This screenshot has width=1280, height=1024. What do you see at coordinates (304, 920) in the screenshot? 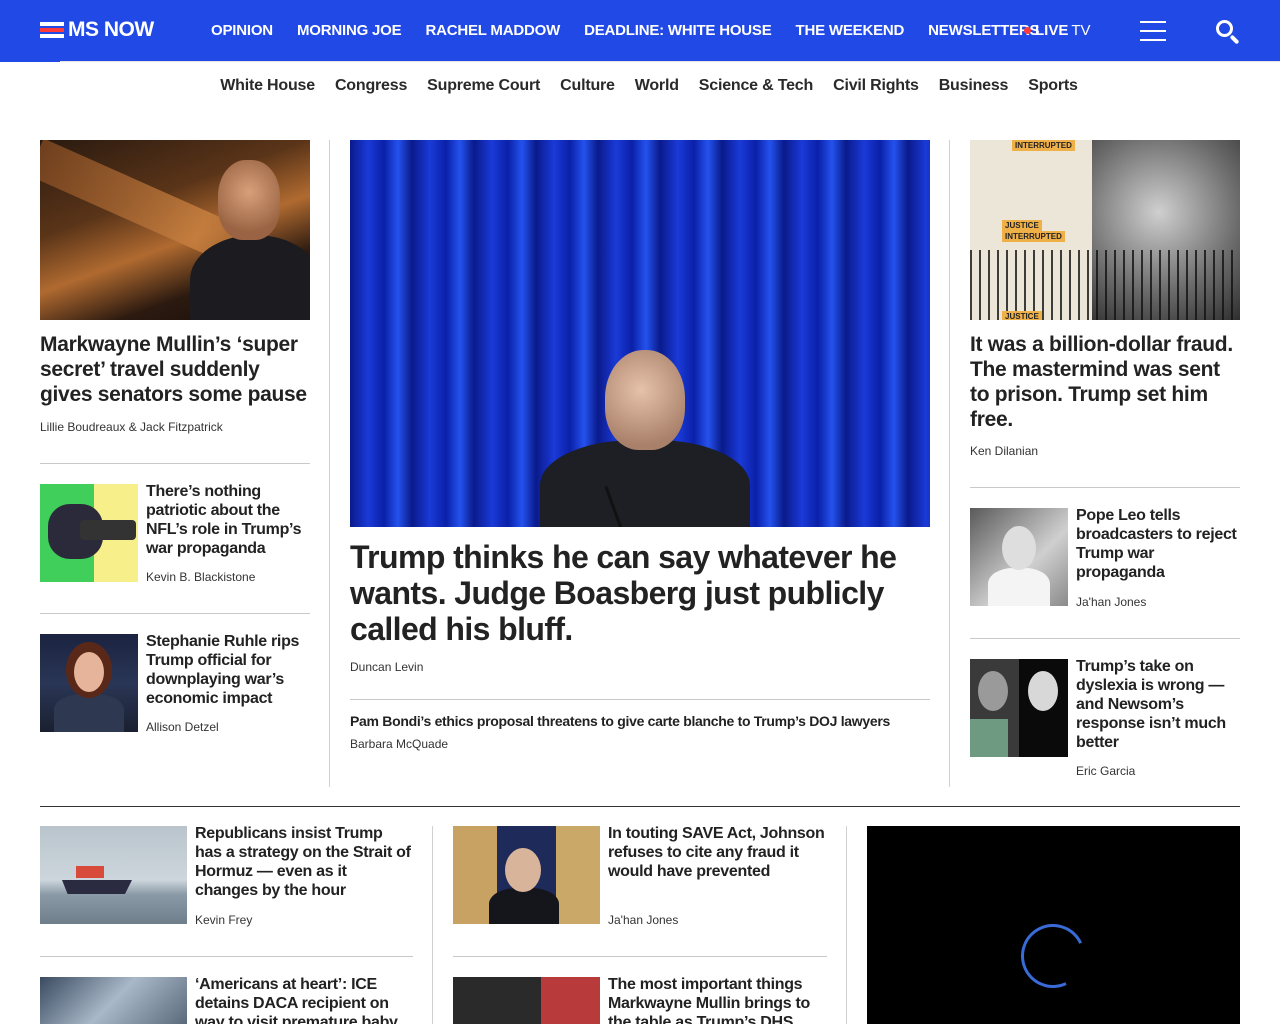
I see `story-byline: Kevin Frey` at bounding box center [304, 920].